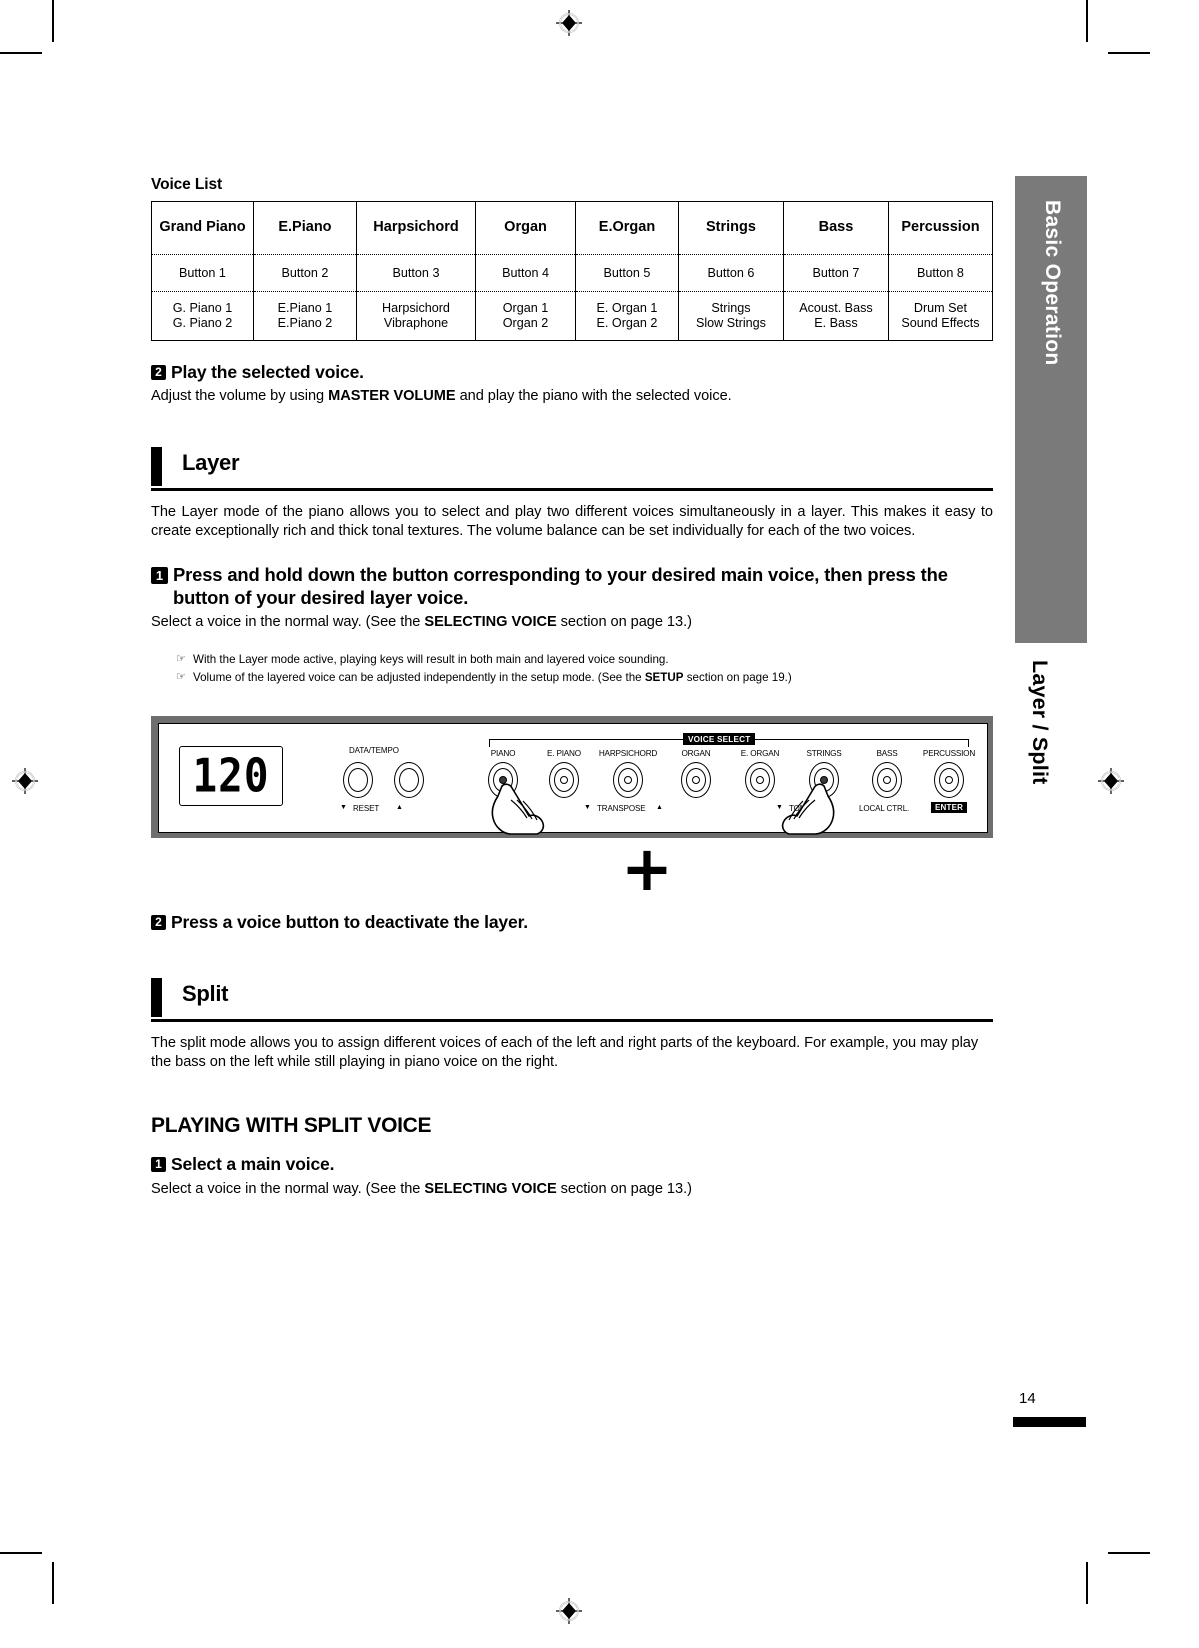  I want to click on table-cell: G. Piano 1 G. Piano 2, so click(202, 316).